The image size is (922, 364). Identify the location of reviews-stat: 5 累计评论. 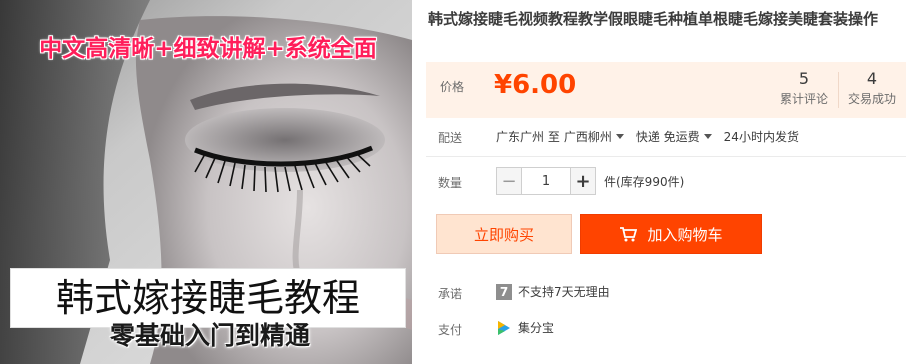
(804, 88).